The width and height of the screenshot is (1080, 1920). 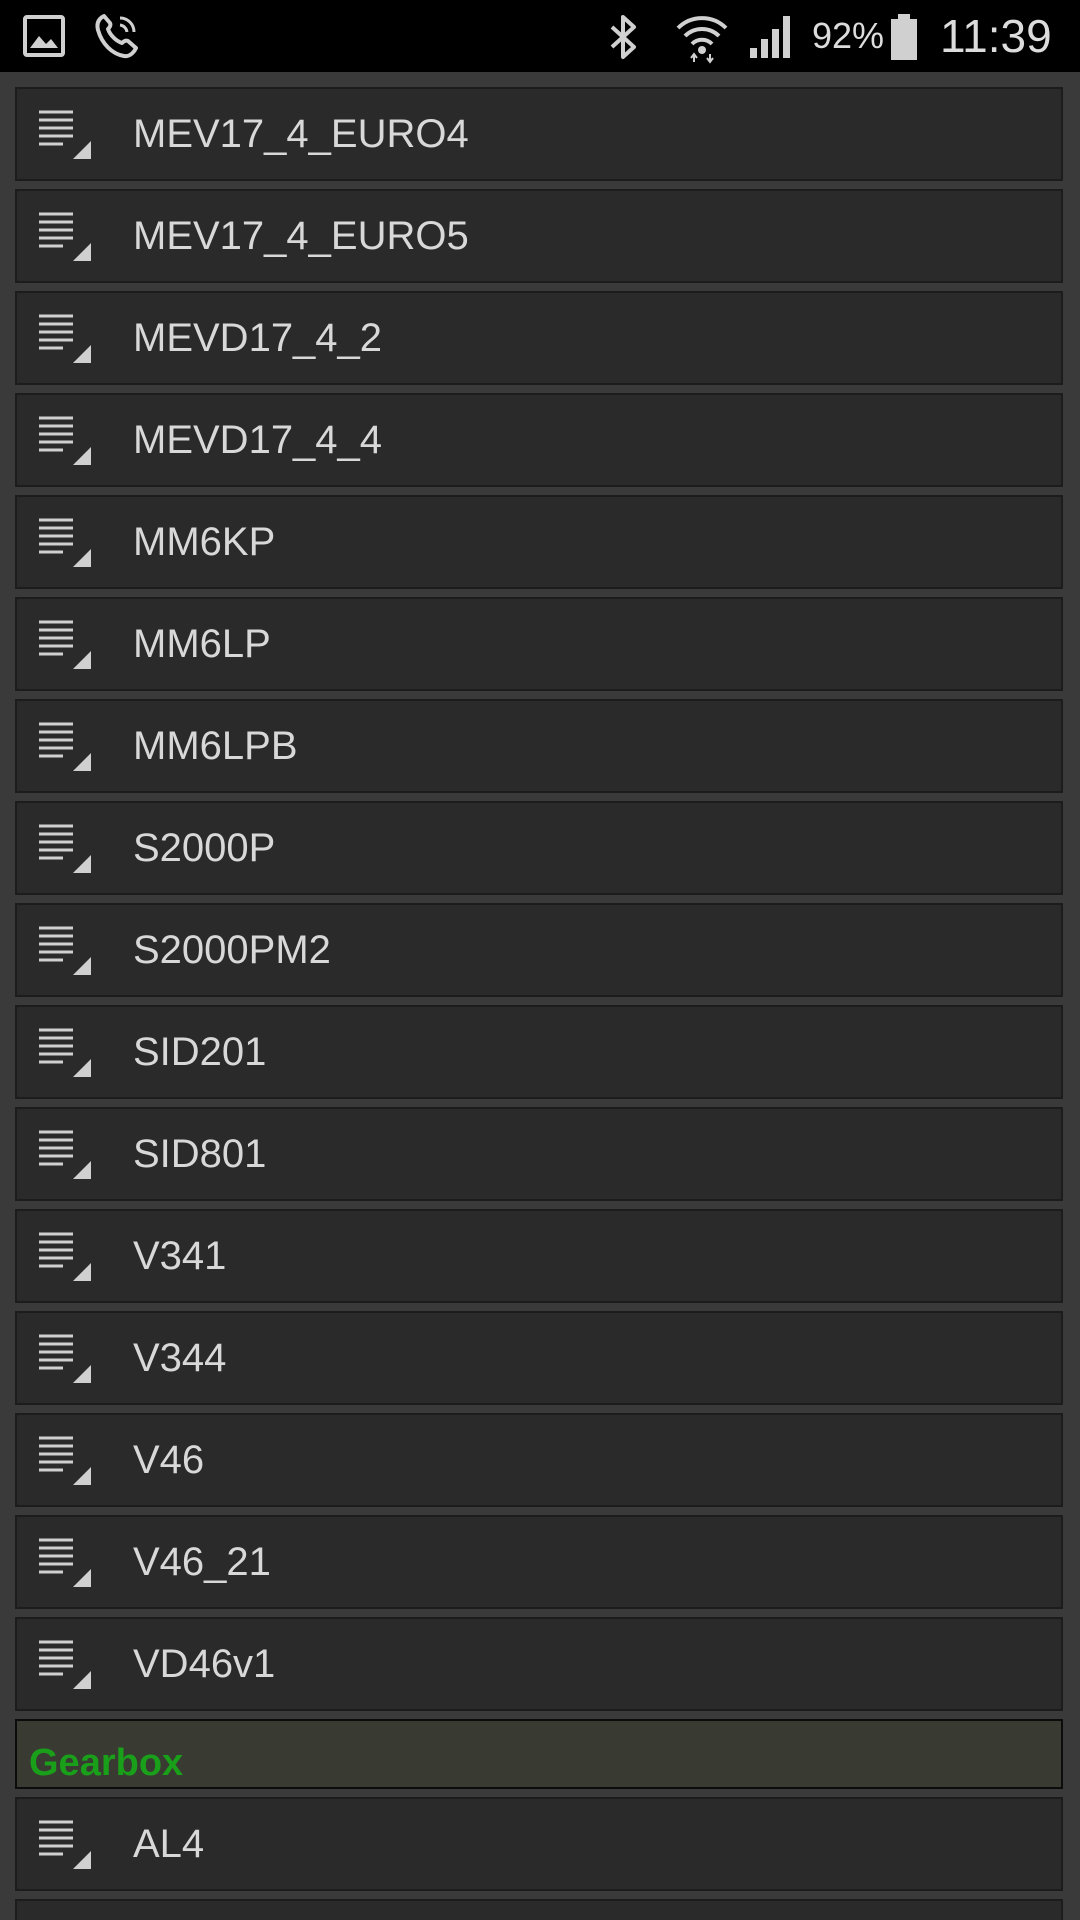 I want to click on list-item-label: S2000P, so click(x=204, y=848).